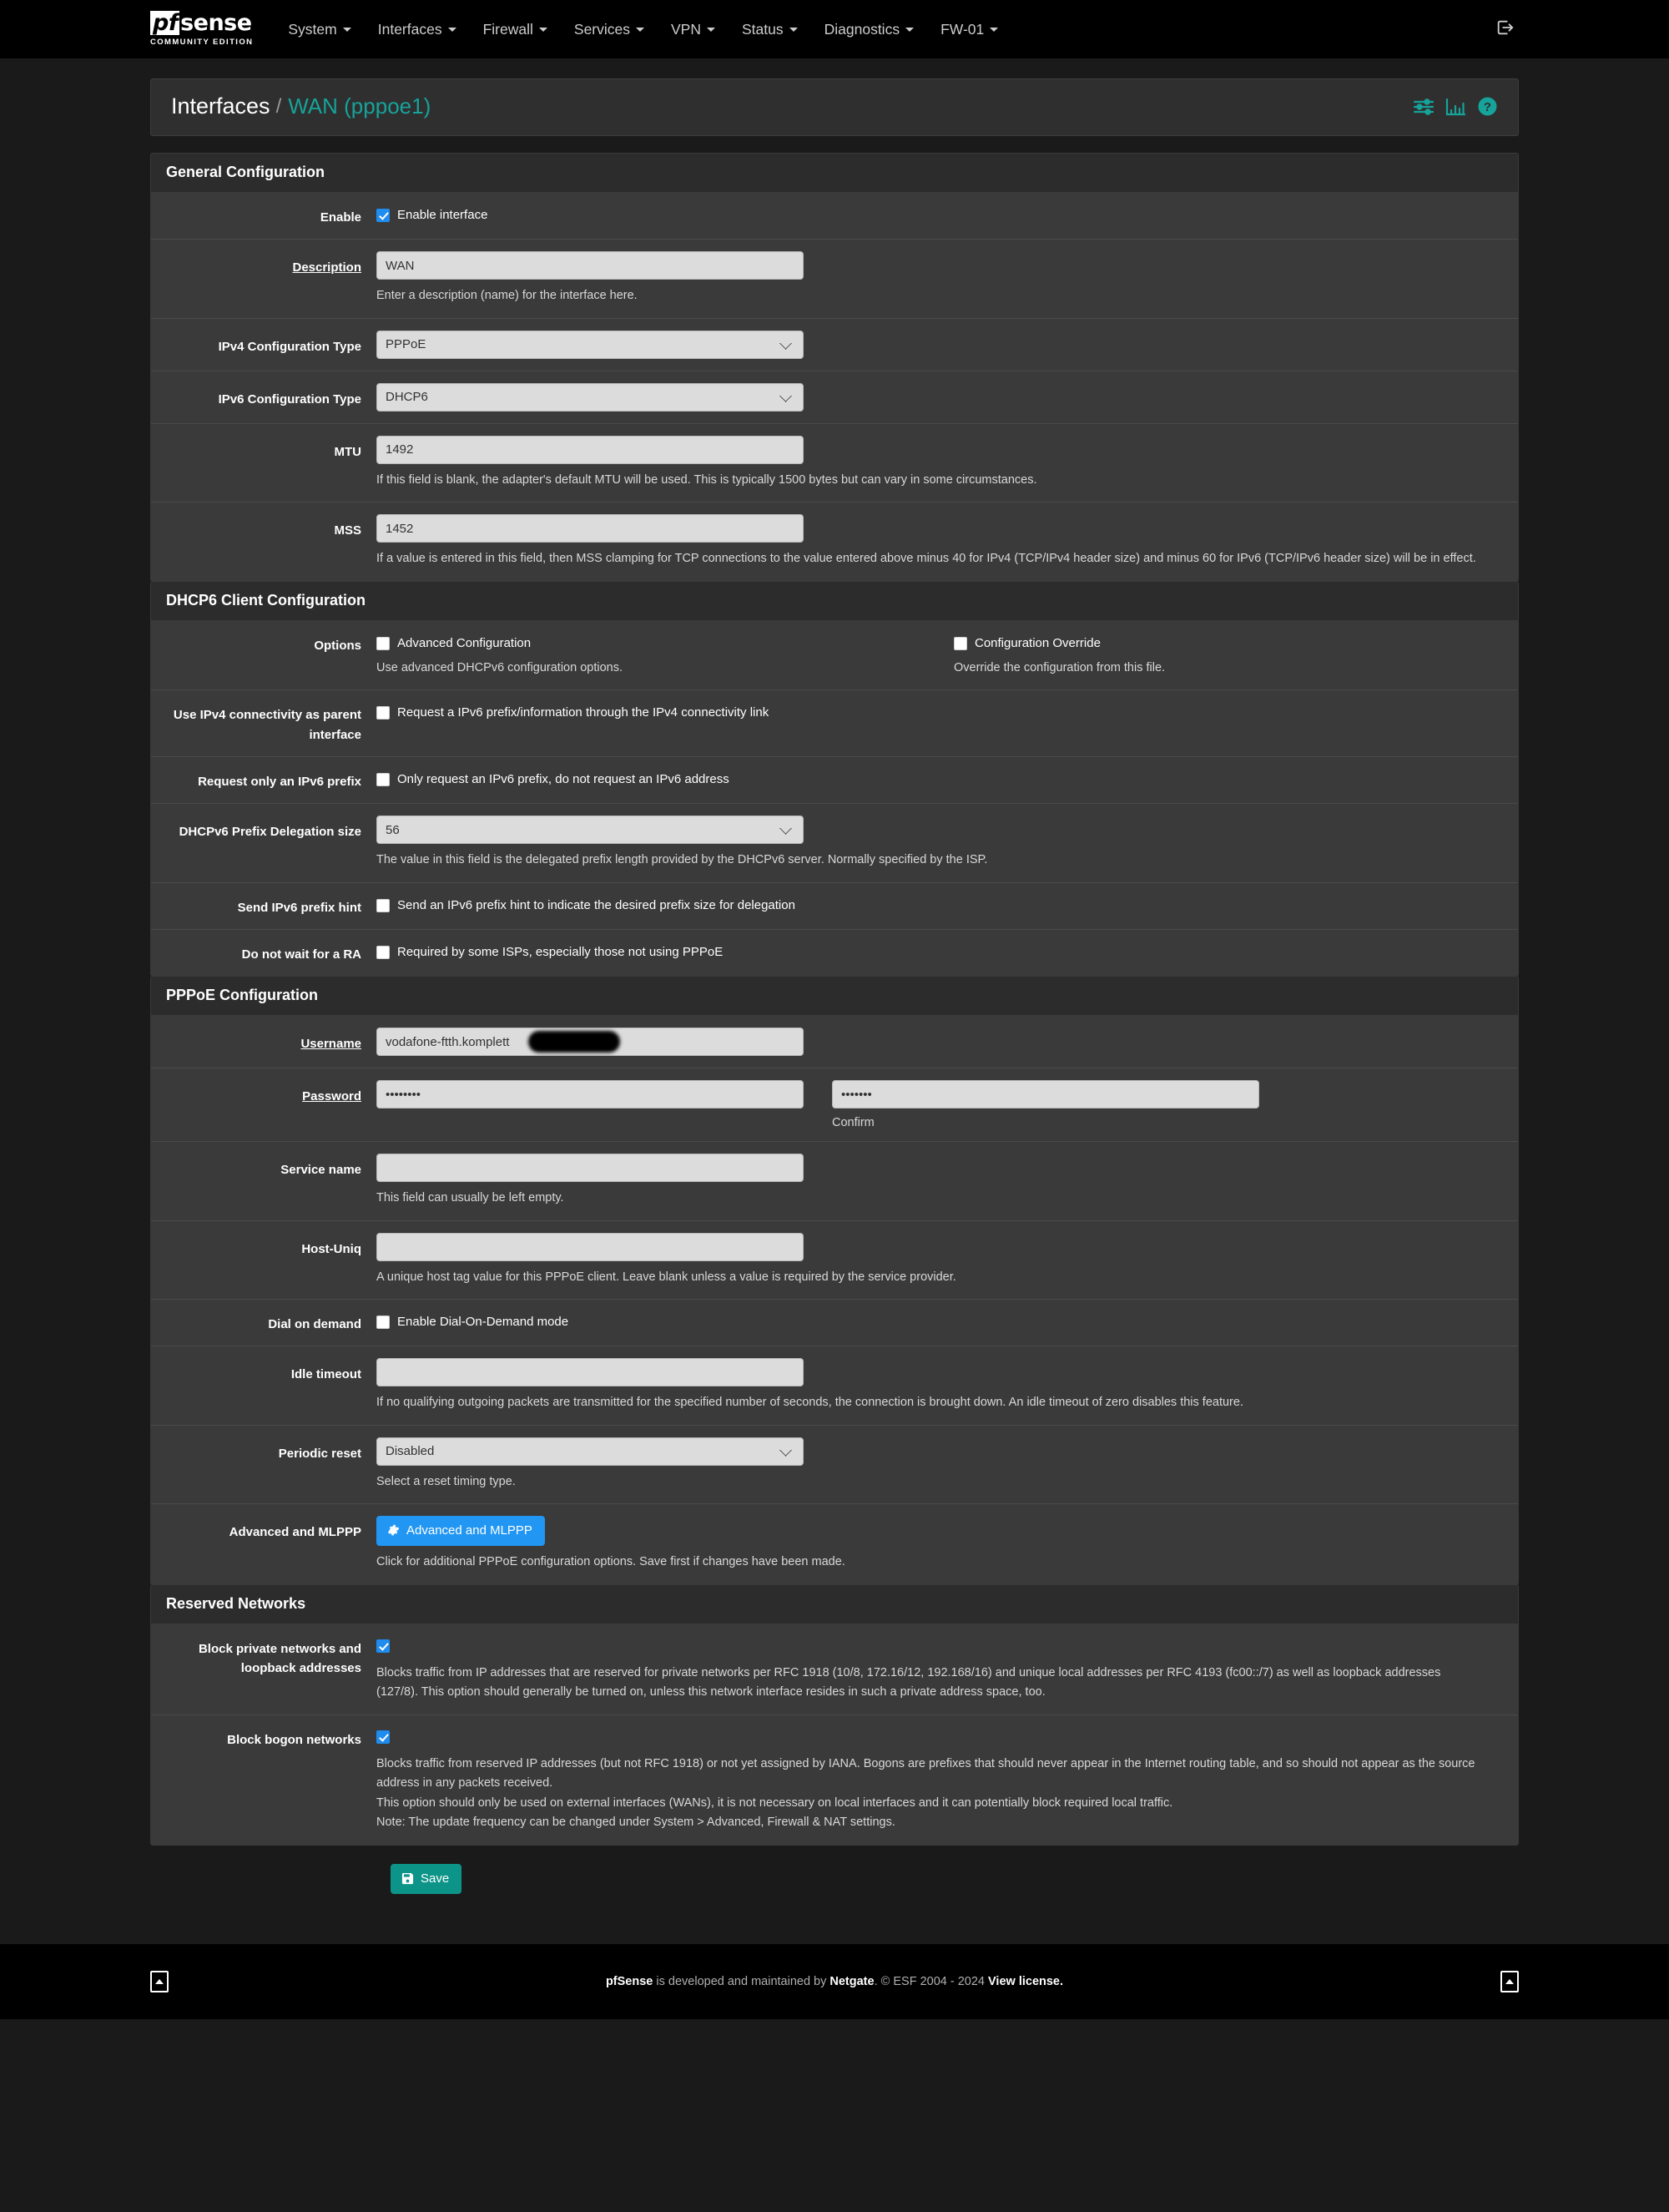 This screenshot has width=1669, height=2212. Describe the element at coordinates (220, 106) in the screenshot. I see `breadcrumb-parent: Interfaces` at that location.